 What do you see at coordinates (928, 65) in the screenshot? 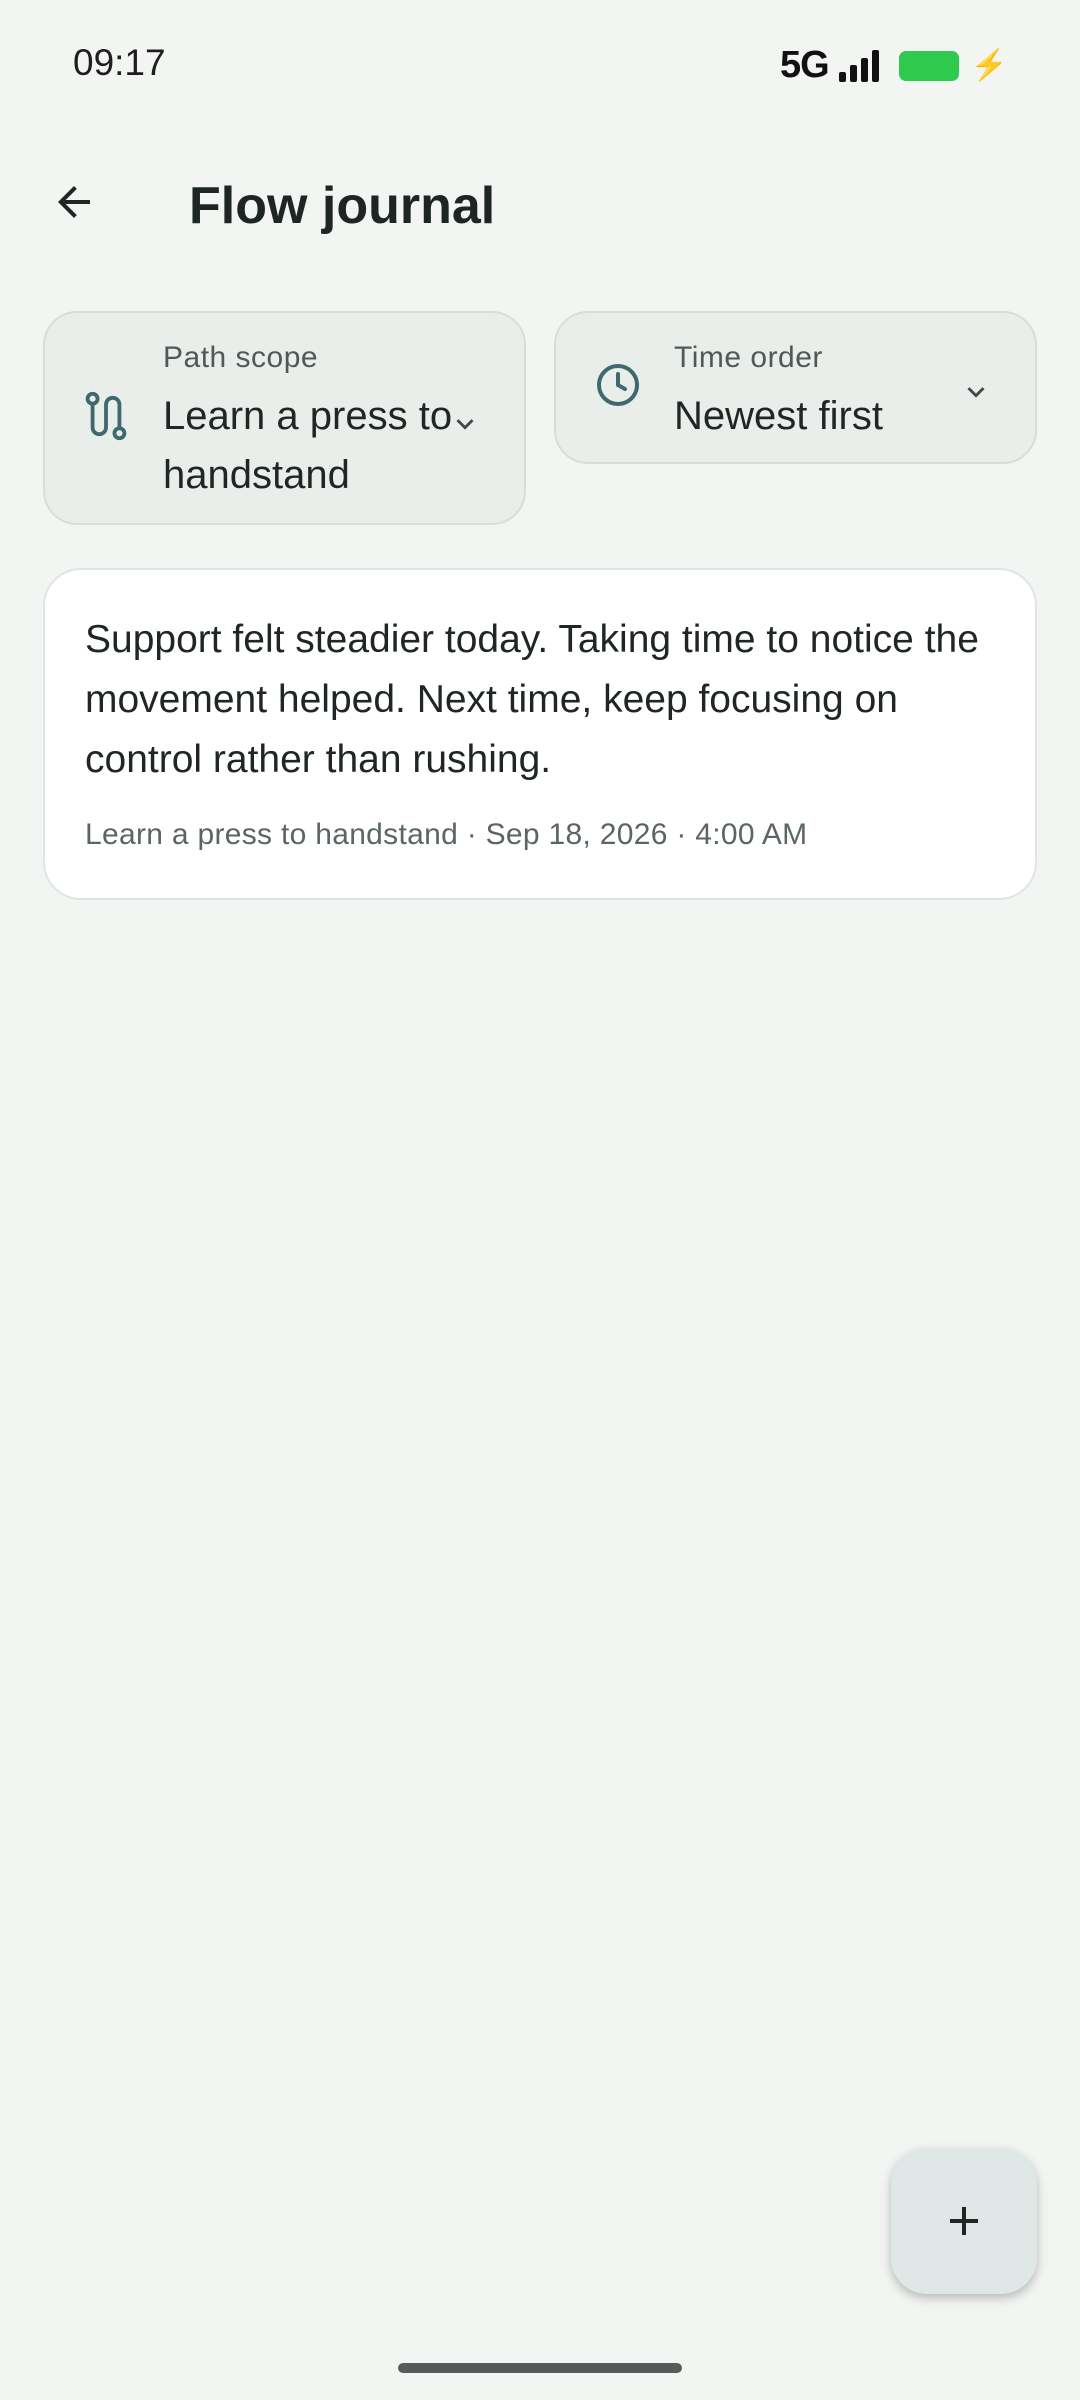
I see `battery-icon` at bounding box center [928, 65].